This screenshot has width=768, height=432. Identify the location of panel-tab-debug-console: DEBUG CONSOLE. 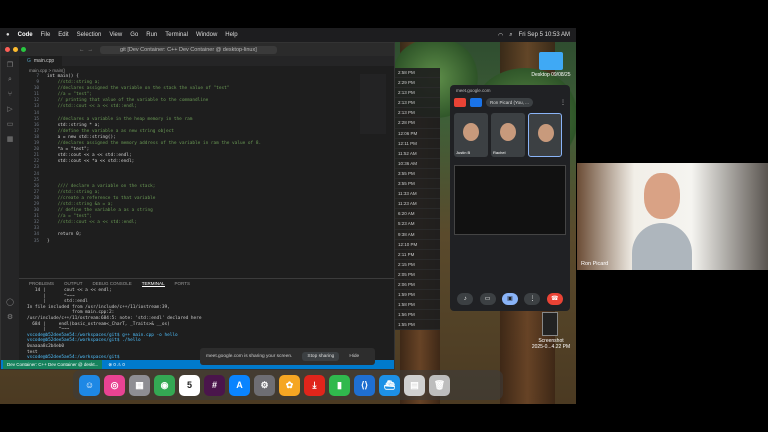
(112, 283).